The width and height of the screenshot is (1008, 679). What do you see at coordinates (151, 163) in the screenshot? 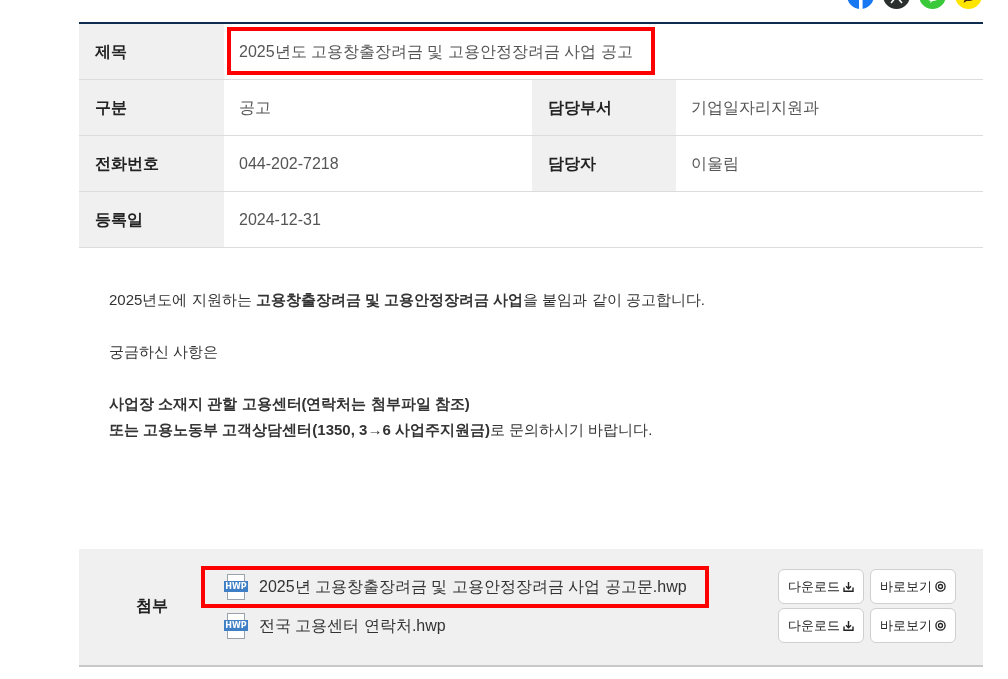
I see `field-label: 전화번호` at bounding box center [151, 163].